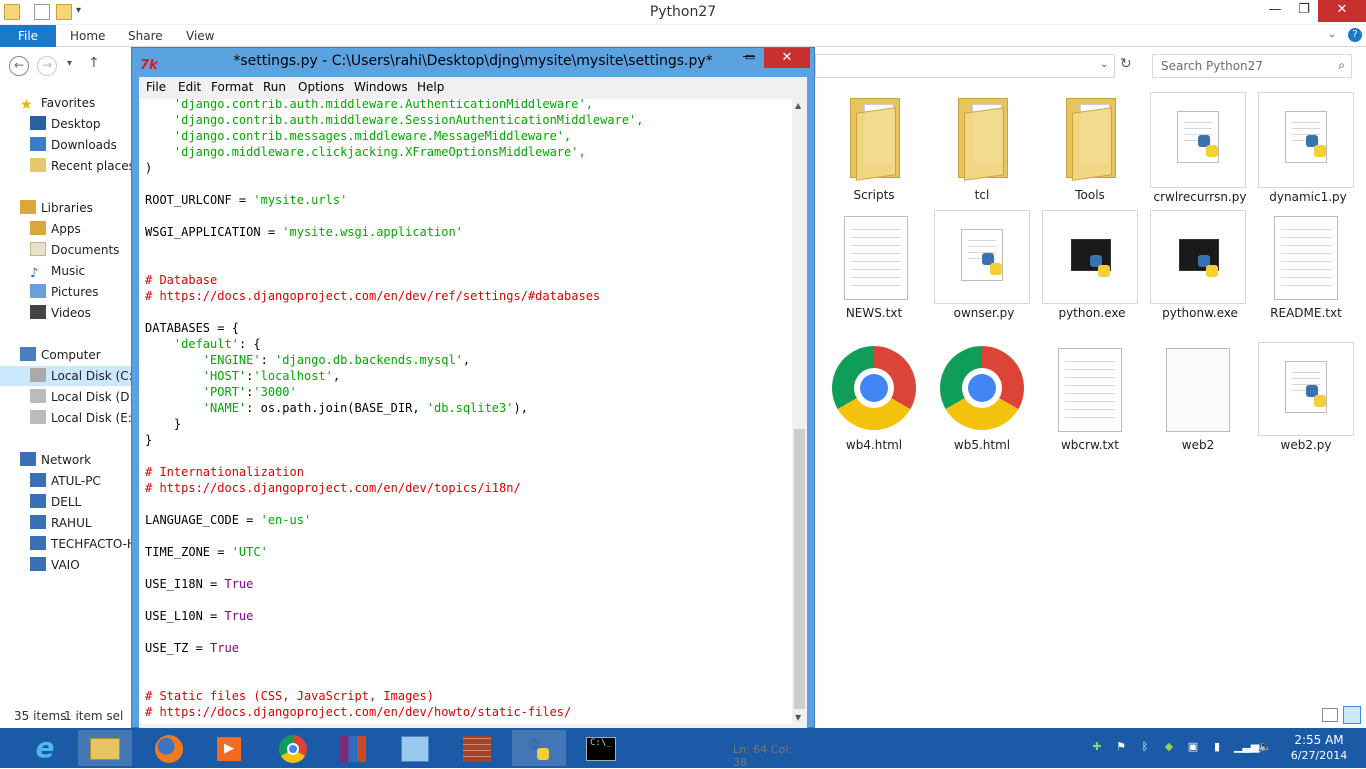 This screenshot has height=769, width=1366. What do you see at coordinates (40, 716) in the screenshot?
I see `item-count: 35 items` at bounding box center [40, 716].